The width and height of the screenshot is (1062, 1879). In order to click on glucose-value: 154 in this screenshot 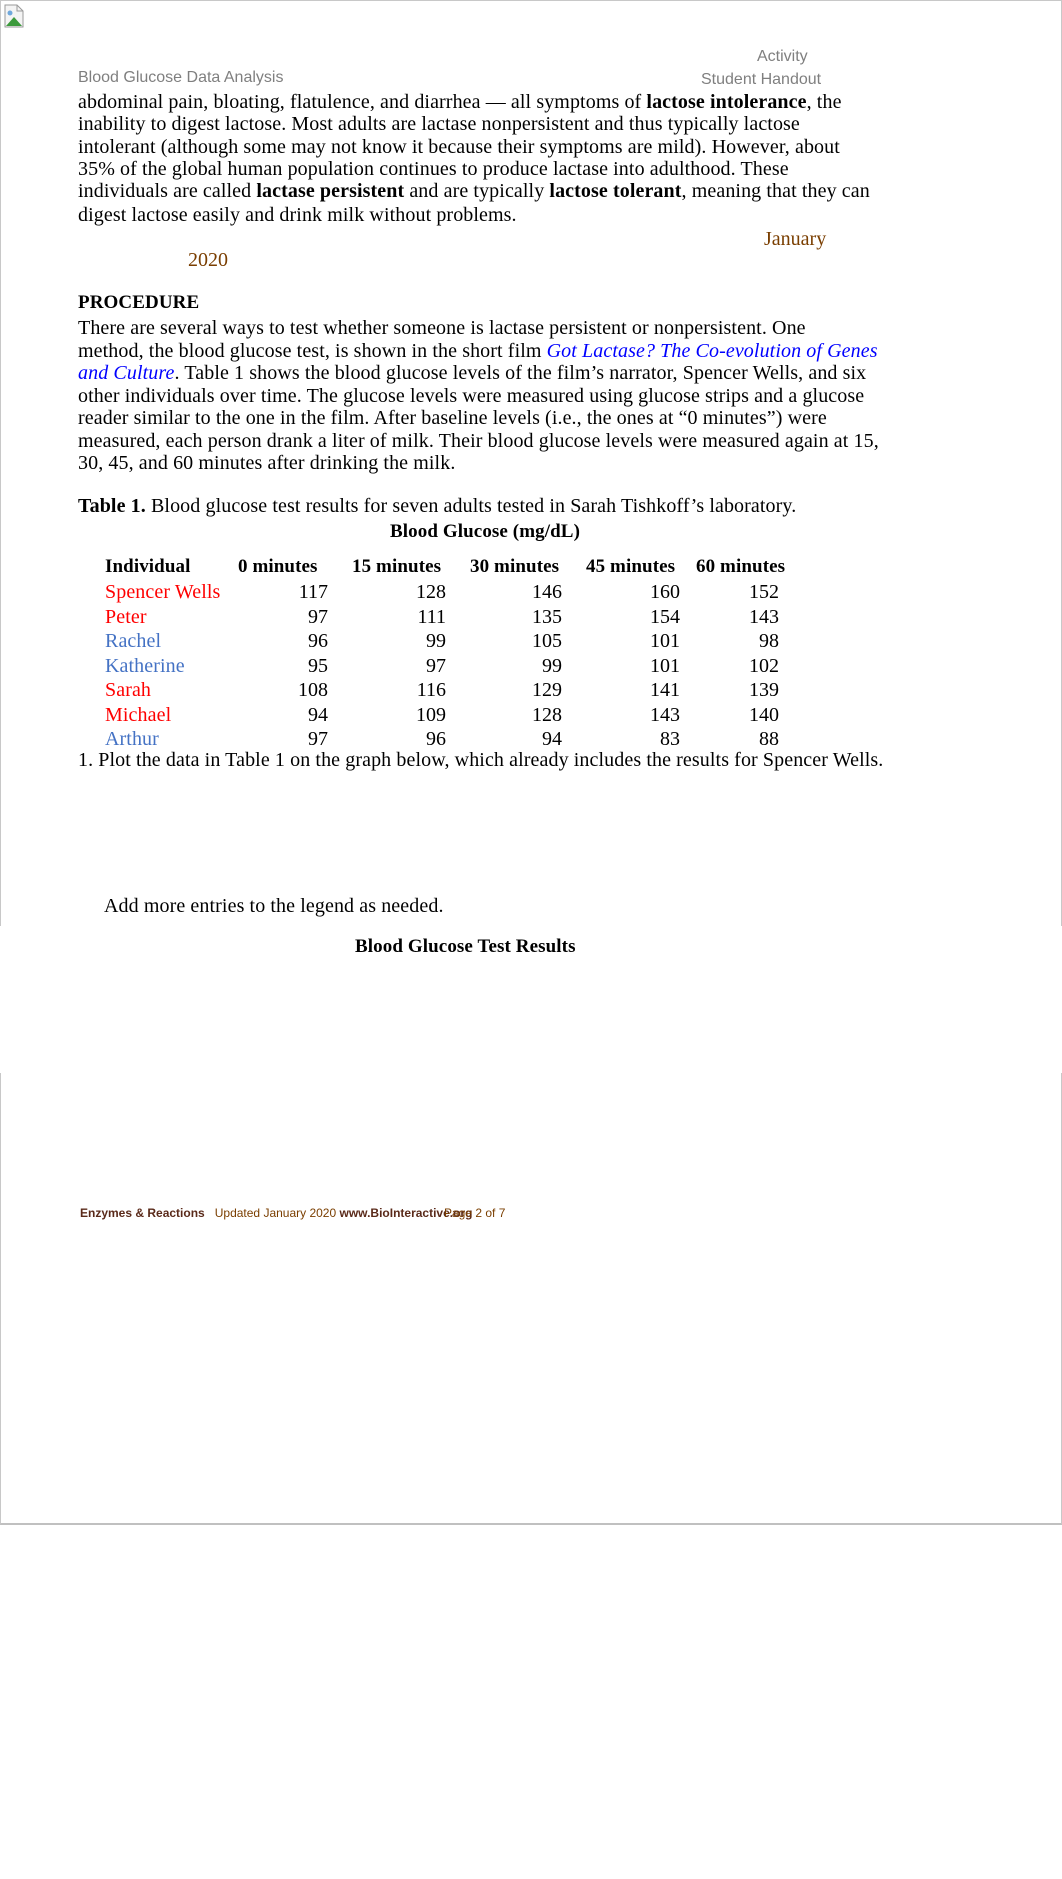, I will do `click(665, 616)`.